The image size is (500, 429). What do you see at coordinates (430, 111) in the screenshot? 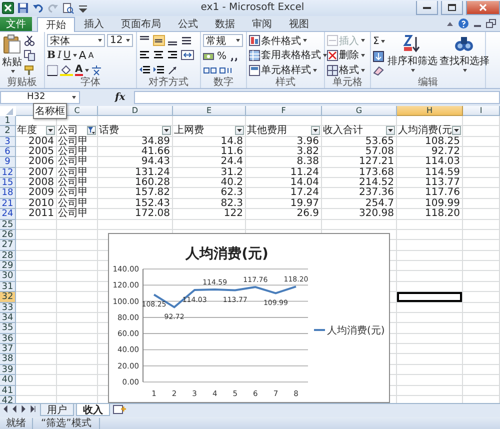
I see `column-header: H` at bounding box center [430, 111].